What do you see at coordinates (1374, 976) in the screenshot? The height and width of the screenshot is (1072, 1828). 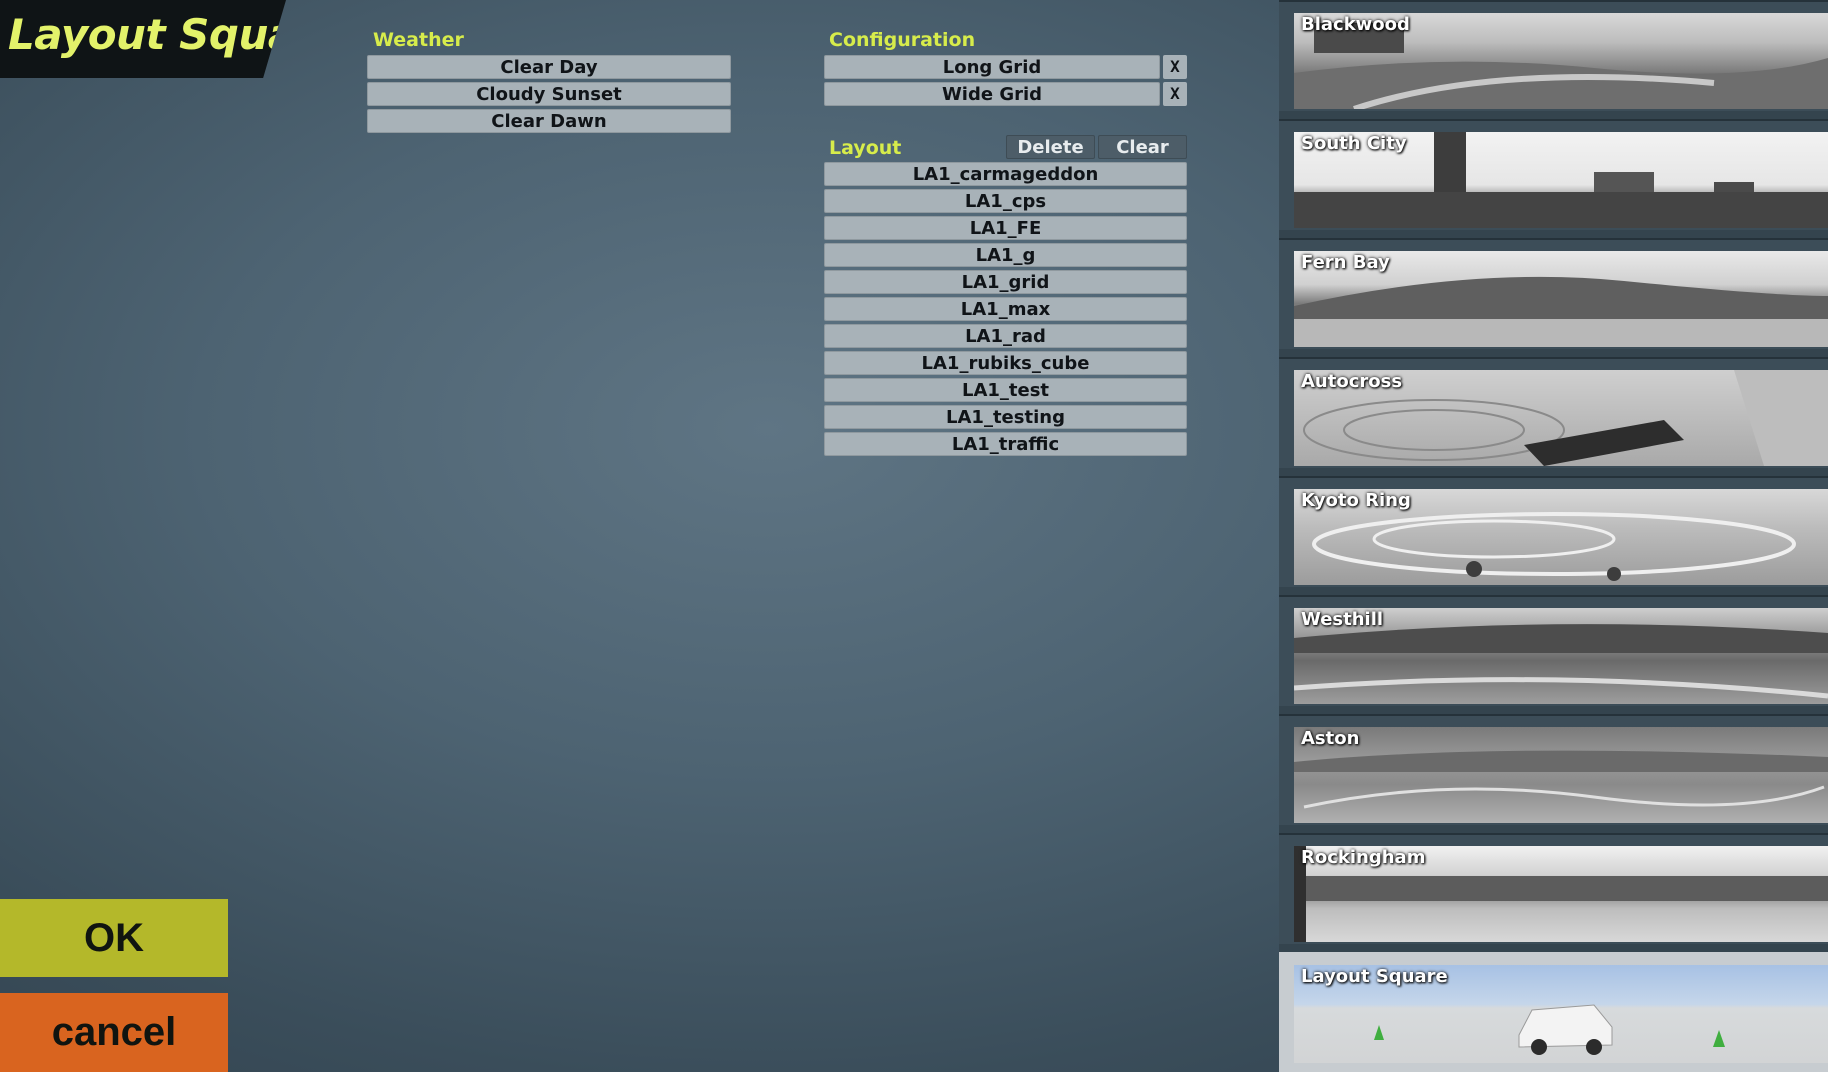 I see `track-name: Layout Square` at bounding box center [1374, 976].